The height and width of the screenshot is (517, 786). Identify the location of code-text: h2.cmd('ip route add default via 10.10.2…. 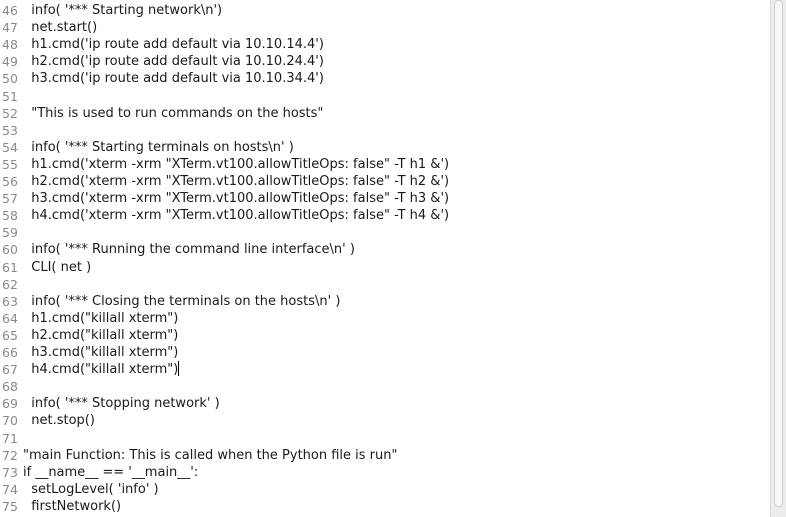
(173, 61).